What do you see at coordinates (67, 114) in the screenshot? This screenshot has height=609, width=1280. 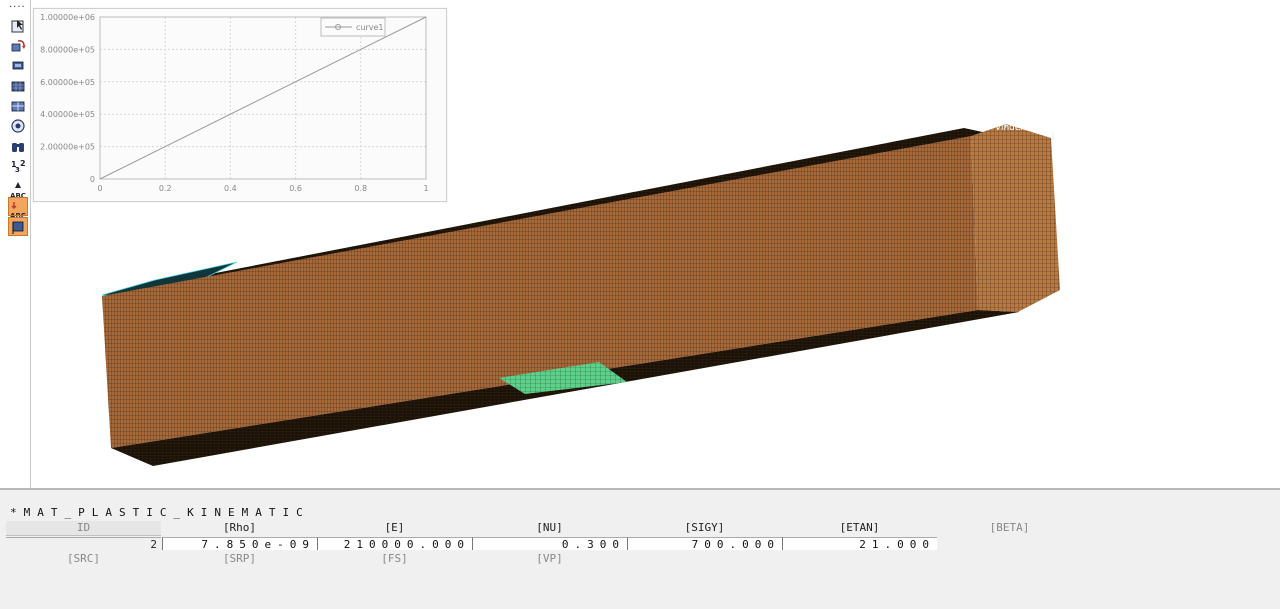 I see `y-tick-label: 4.00000e+05` at bounding box center [67, 114].